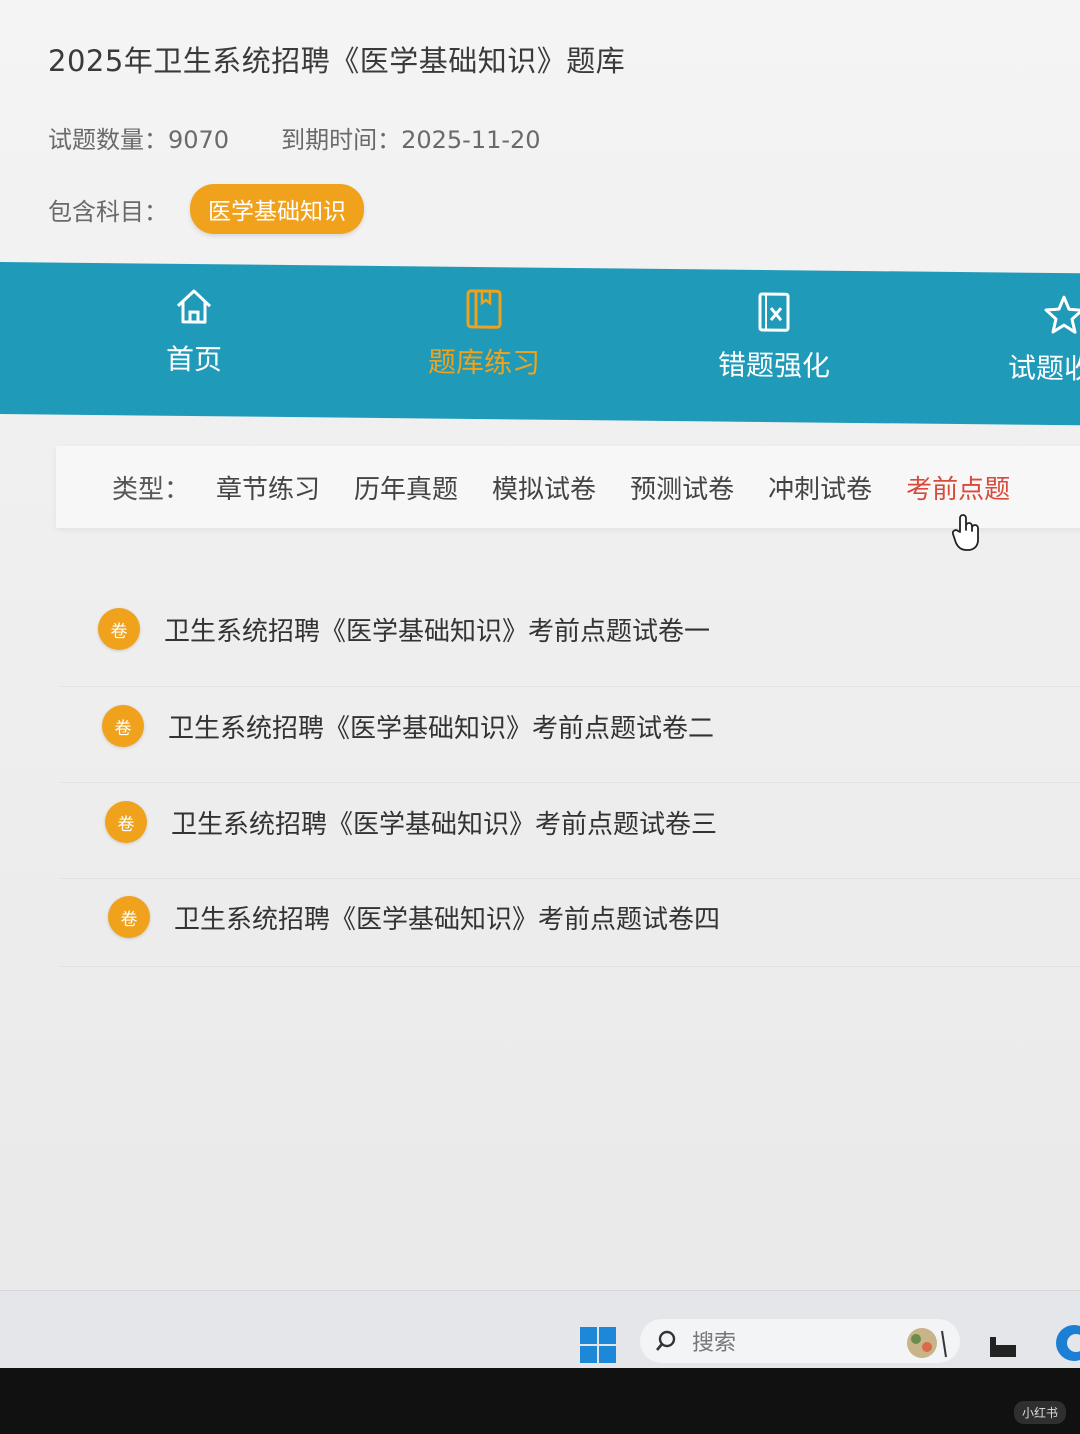  Describe the element at coordinates (544, 487) in the screenshot. I see `tab-mock-papers: 模拟试卷` at that location.